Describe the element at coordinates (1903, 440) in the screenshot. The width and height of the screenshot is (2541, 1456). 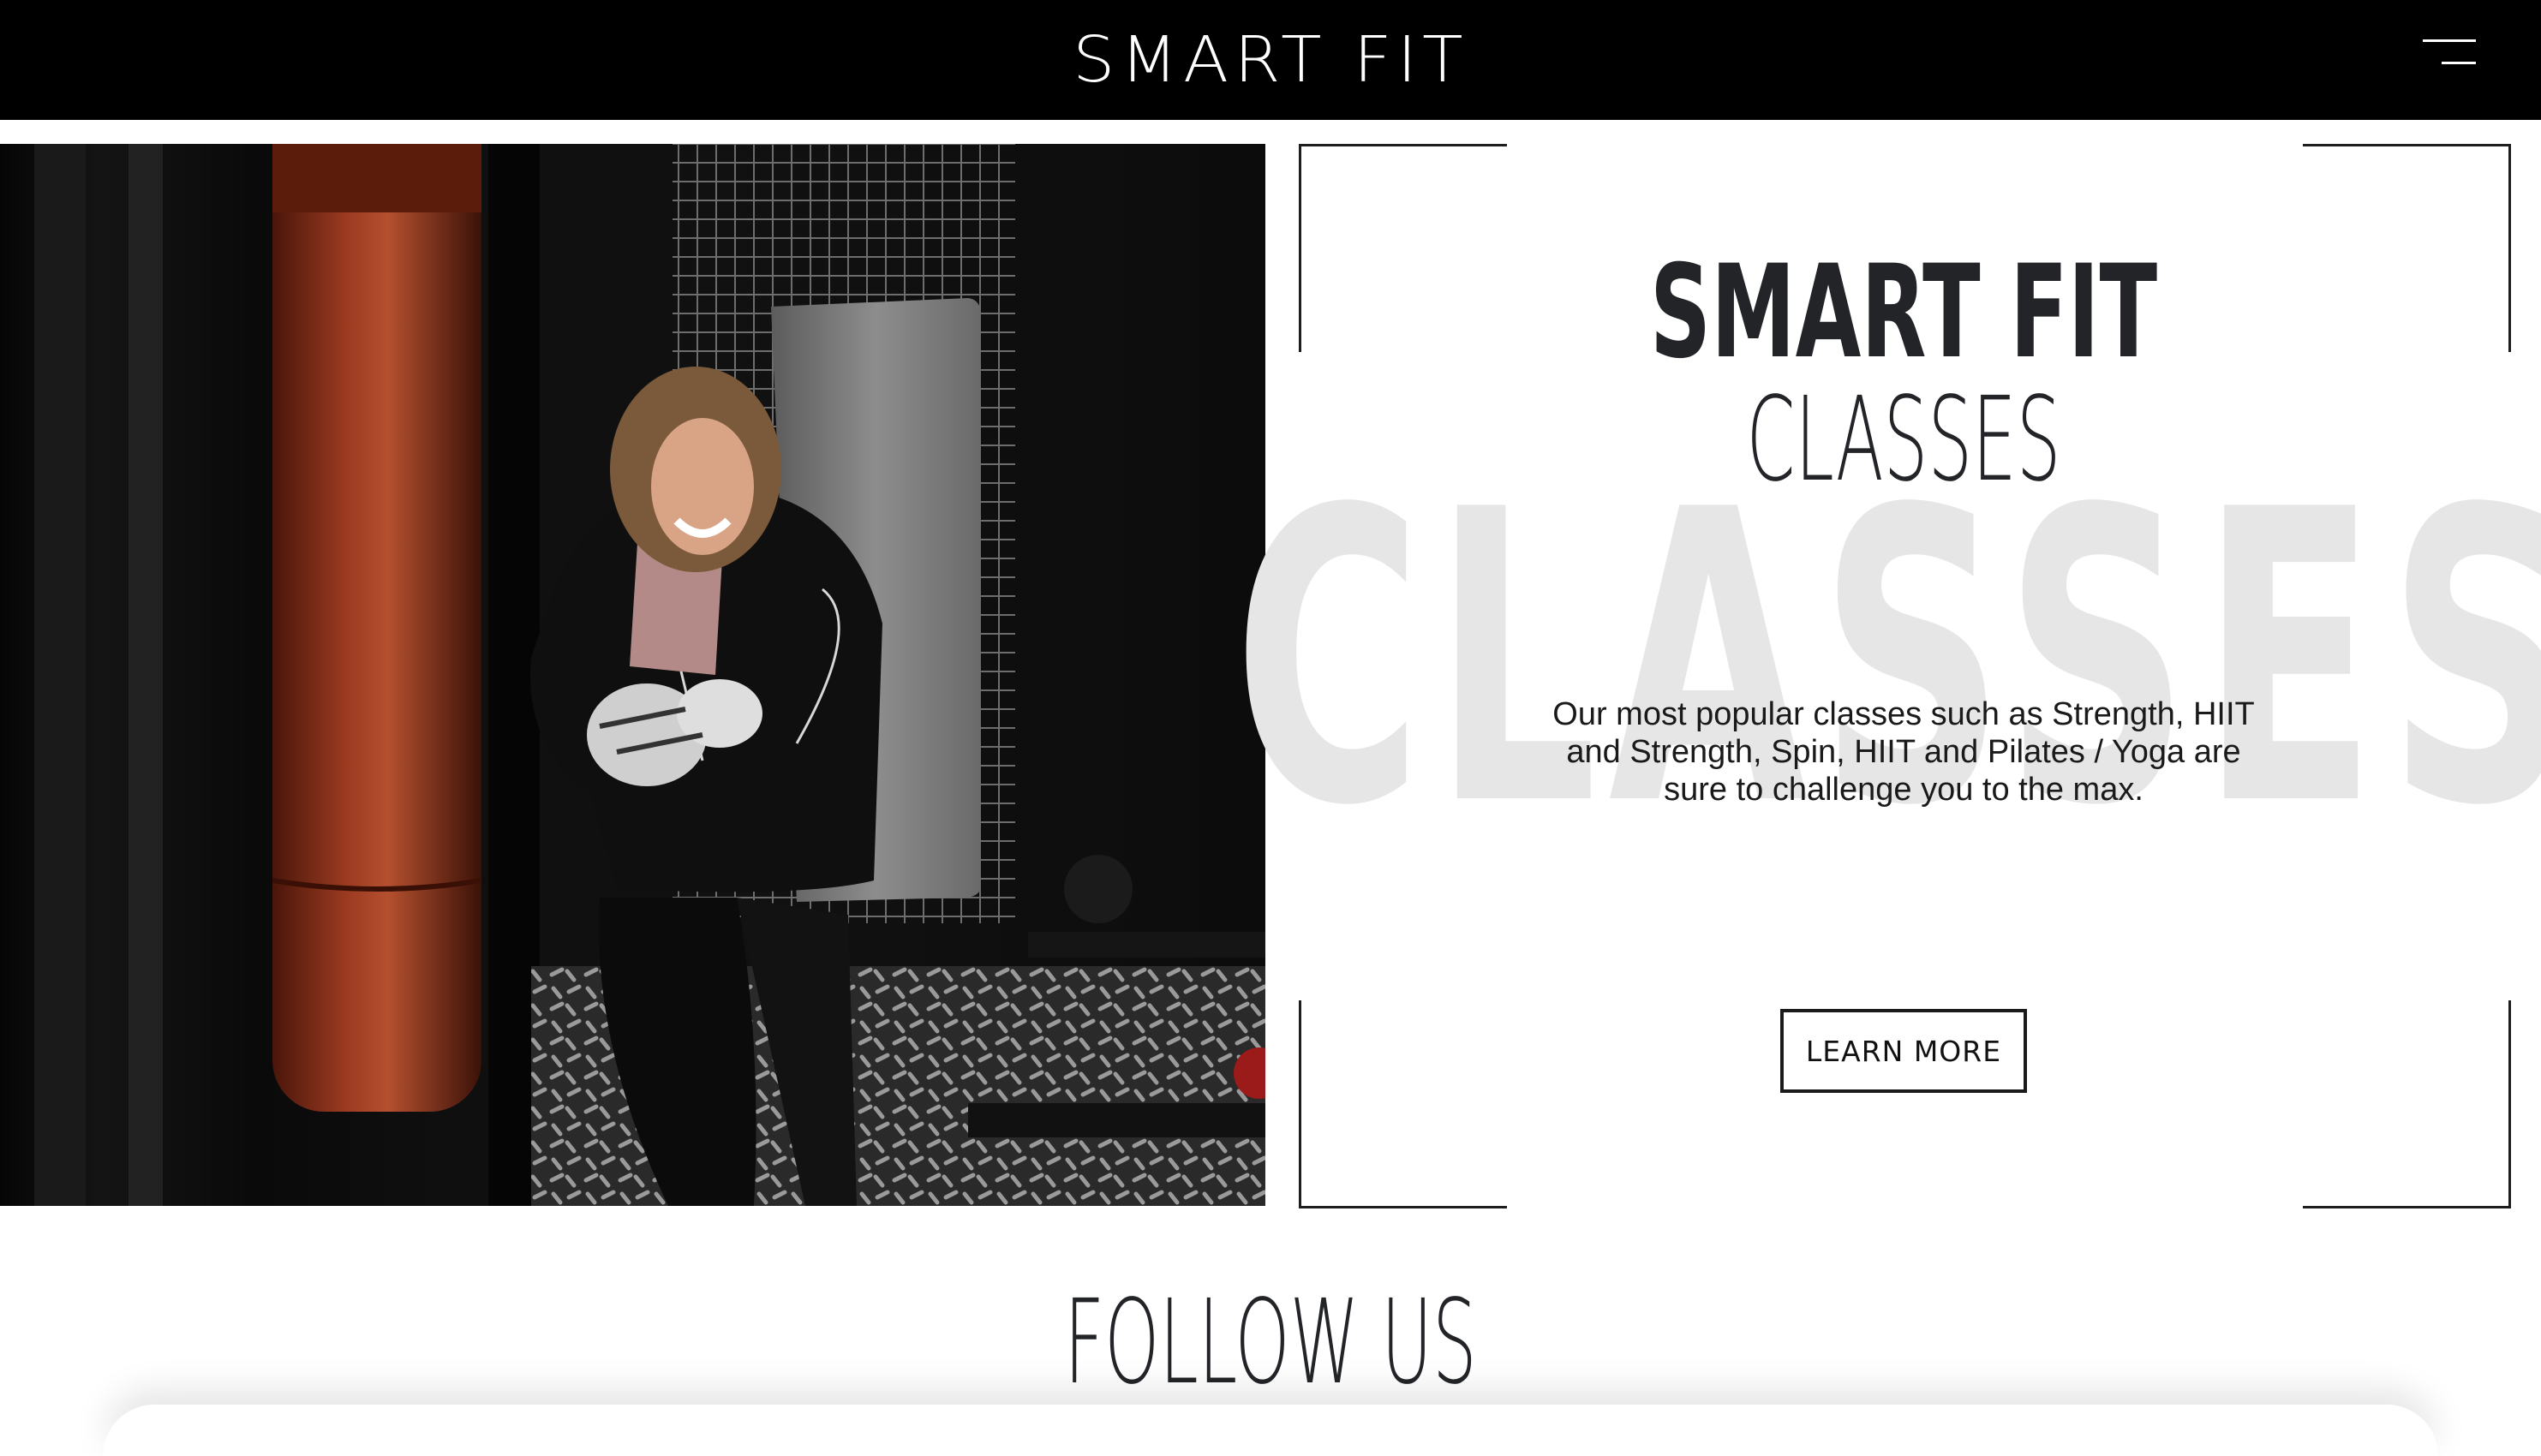
I see `classes-subtitle: CLASSES` at that location.